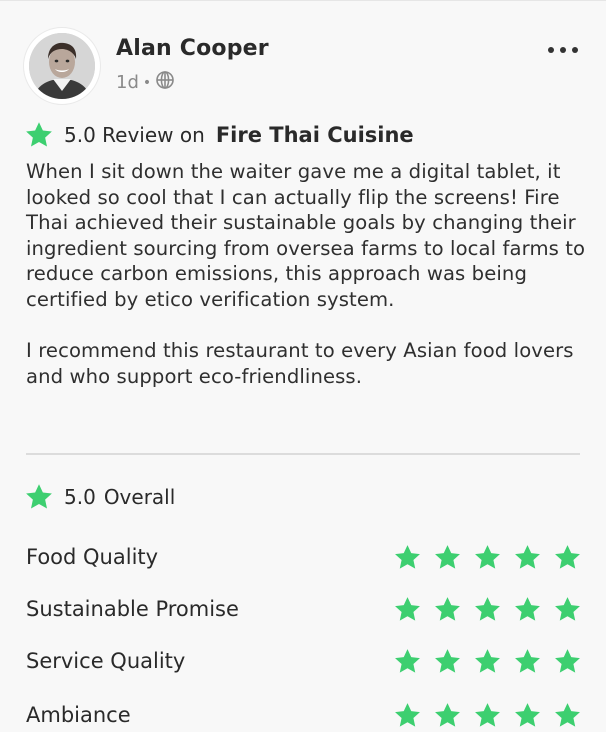 The width and height of the screenshot is (606, 743). What do you see at coordinates (106, 661) in the screenshot?
I see `rating-label: Service Quality` at bounding box center [106, 661].